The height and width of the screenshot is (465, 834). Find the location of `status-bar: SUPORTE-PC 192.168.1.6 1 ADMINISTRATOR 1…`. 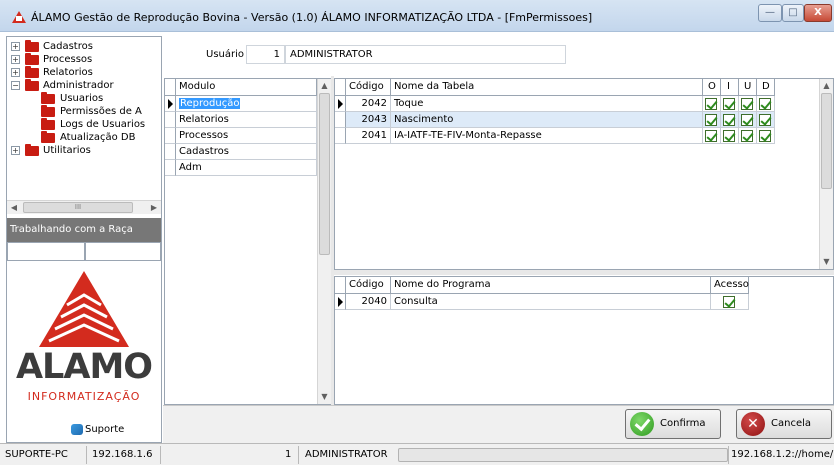

status-bar: SUPORTE-PC 192.168.1.6 1 ADMINISTRATOR 1… is located at coordinates (417, 454).